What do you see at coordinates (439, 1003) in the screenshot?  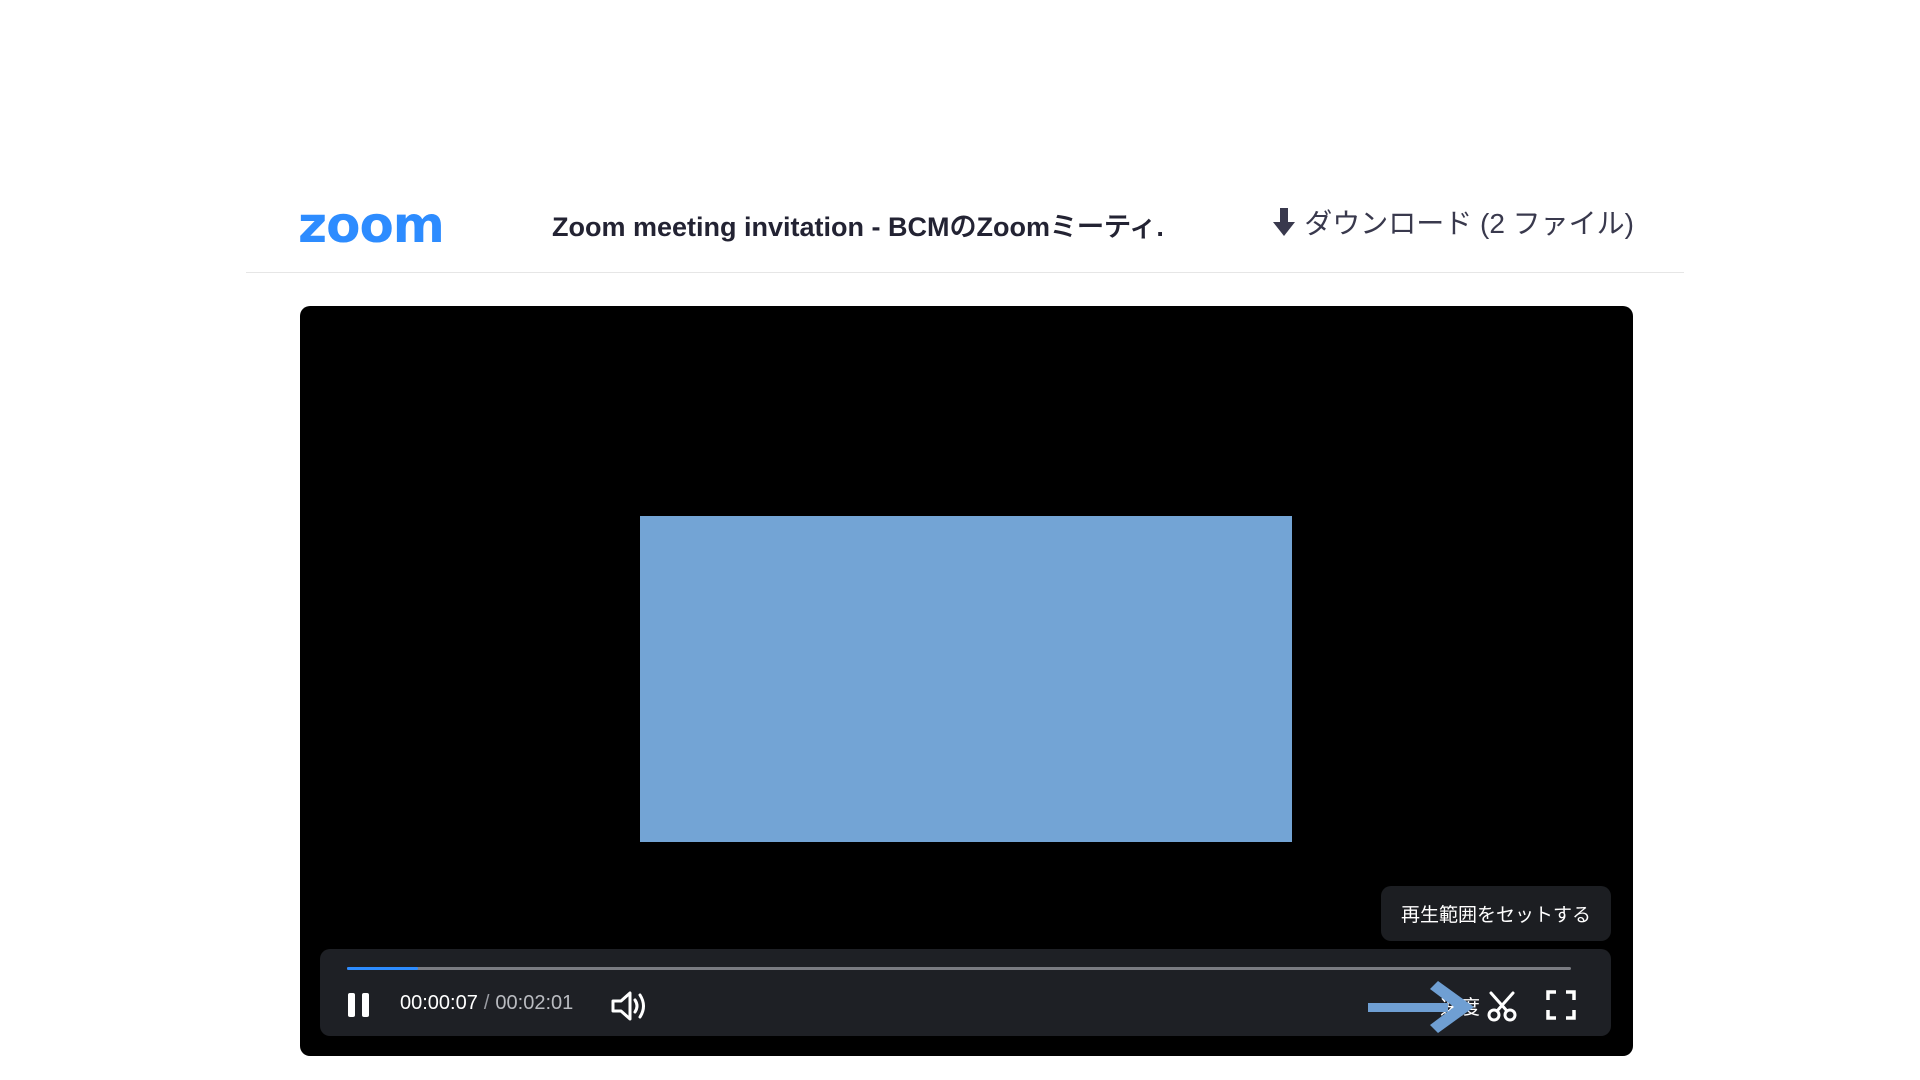 I see `current-time: 00:00:07` at bounding box center [439, 1003].